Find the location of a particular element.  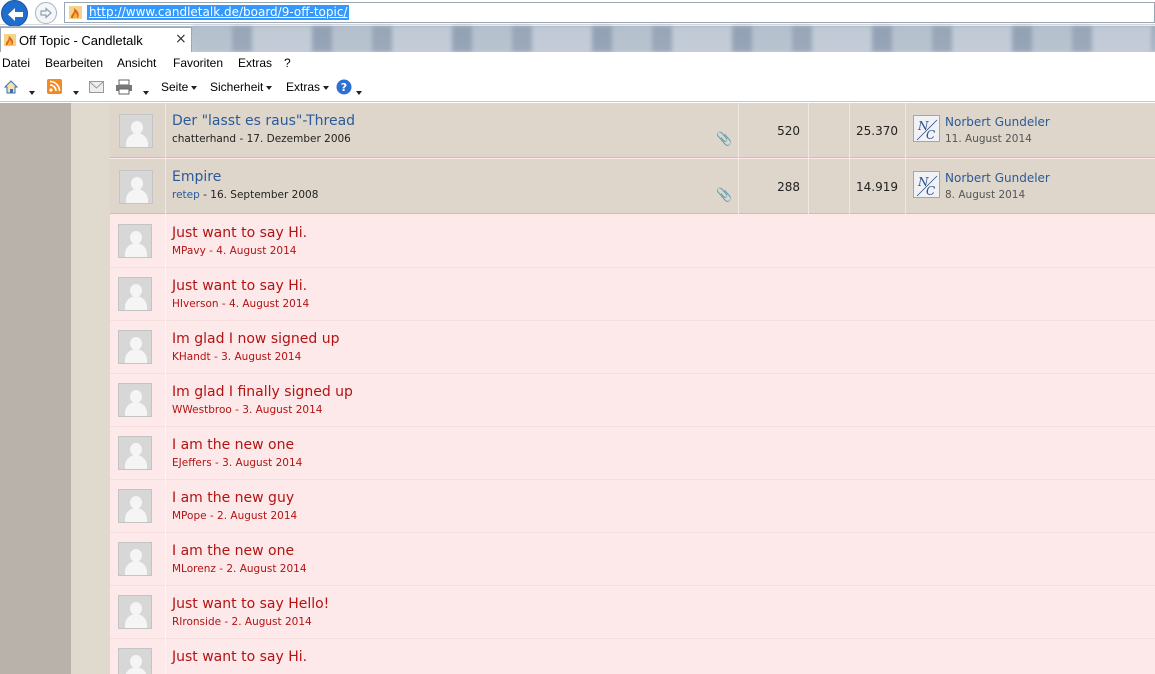

feeds-dropdown is located at coordinates (74, 92).